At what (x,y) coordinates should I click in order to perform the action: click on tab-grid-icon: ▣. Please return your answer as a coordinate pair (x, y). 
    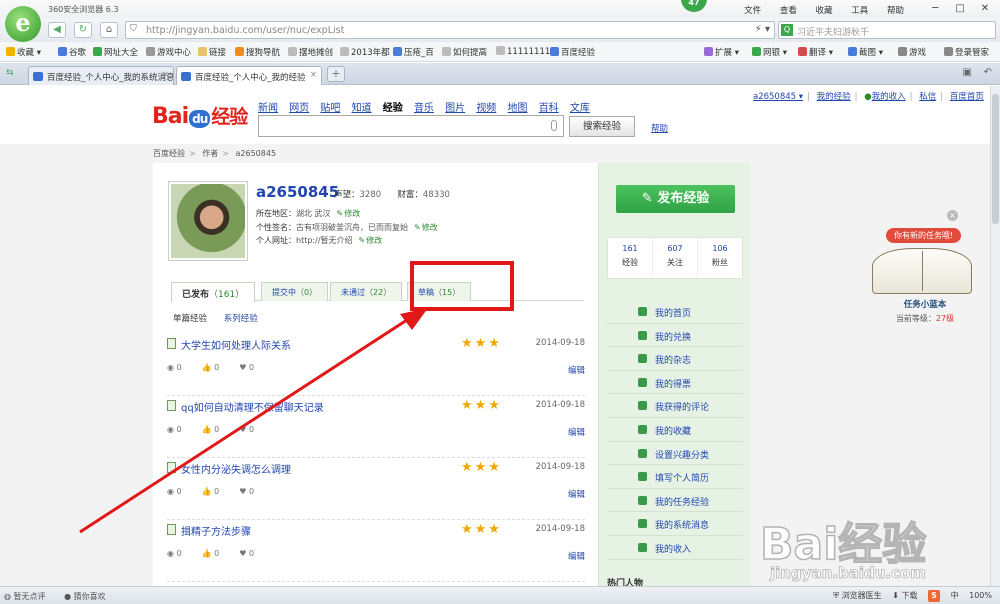
    Looking at the image, I should click on (967, 72).